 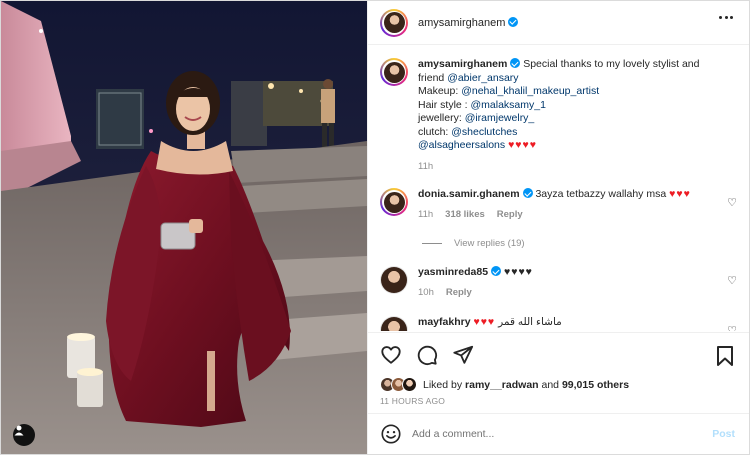 I want to click on caption-hearts: ♥♥♥♥, so click(x=522, y=145).